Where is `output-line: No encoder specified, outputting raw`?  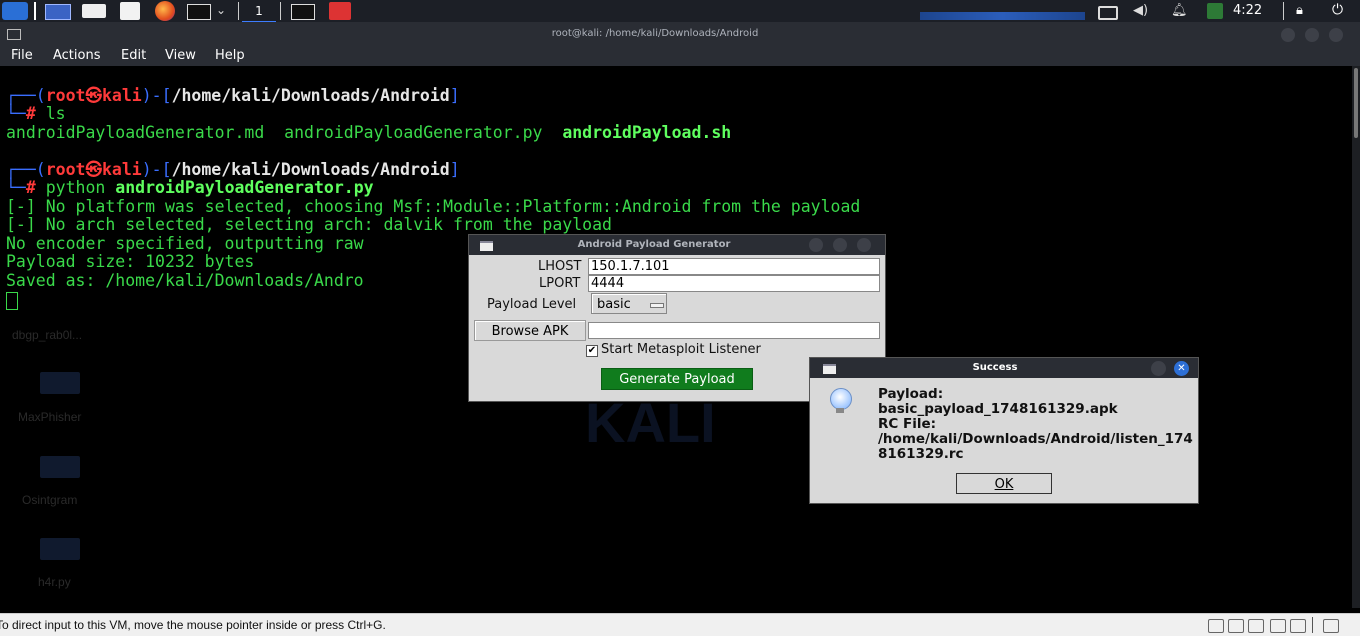
output-line: No encoder specified, outputting raw is located at coordinates (185, 243).